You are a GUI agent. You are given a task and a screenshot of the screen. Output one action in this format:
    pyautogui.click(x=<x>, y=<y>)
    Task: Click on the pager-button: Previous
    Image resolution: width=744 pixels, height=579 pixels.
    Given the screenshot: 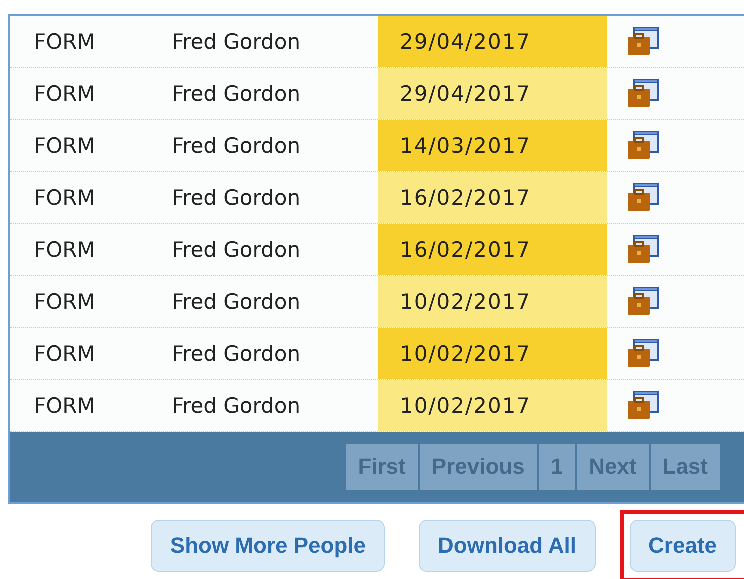 What is the action you would take?
    pyautogui.click(x=478, y=467)
    